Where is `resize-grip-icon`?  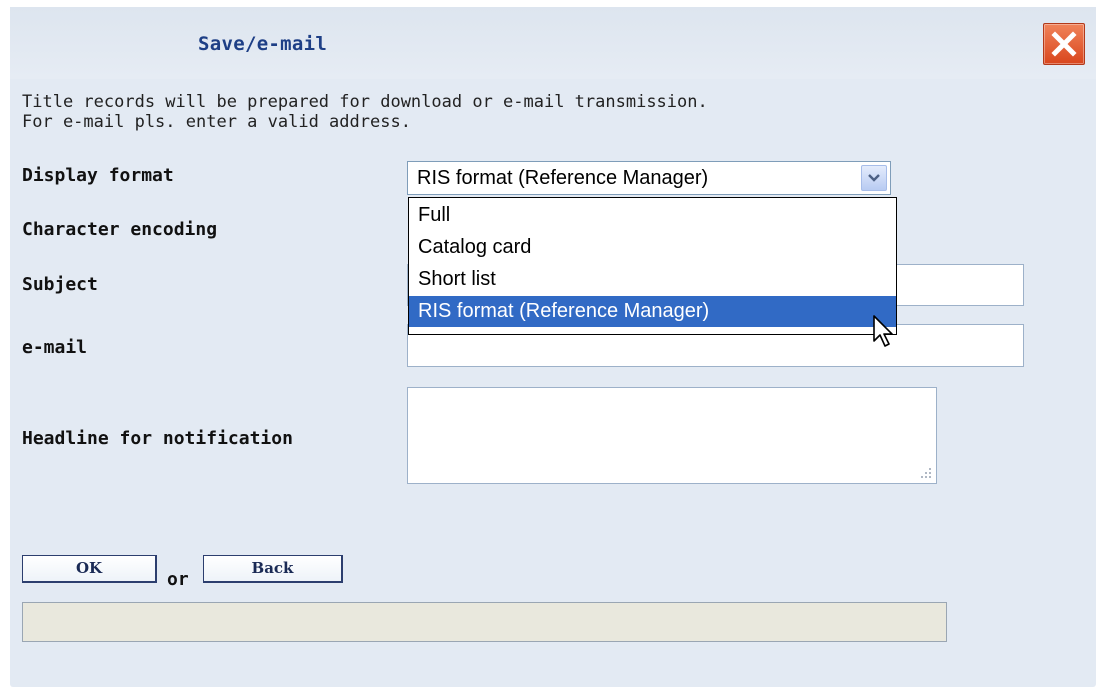
resize-grip-icon is located at coordinates (926, 473).